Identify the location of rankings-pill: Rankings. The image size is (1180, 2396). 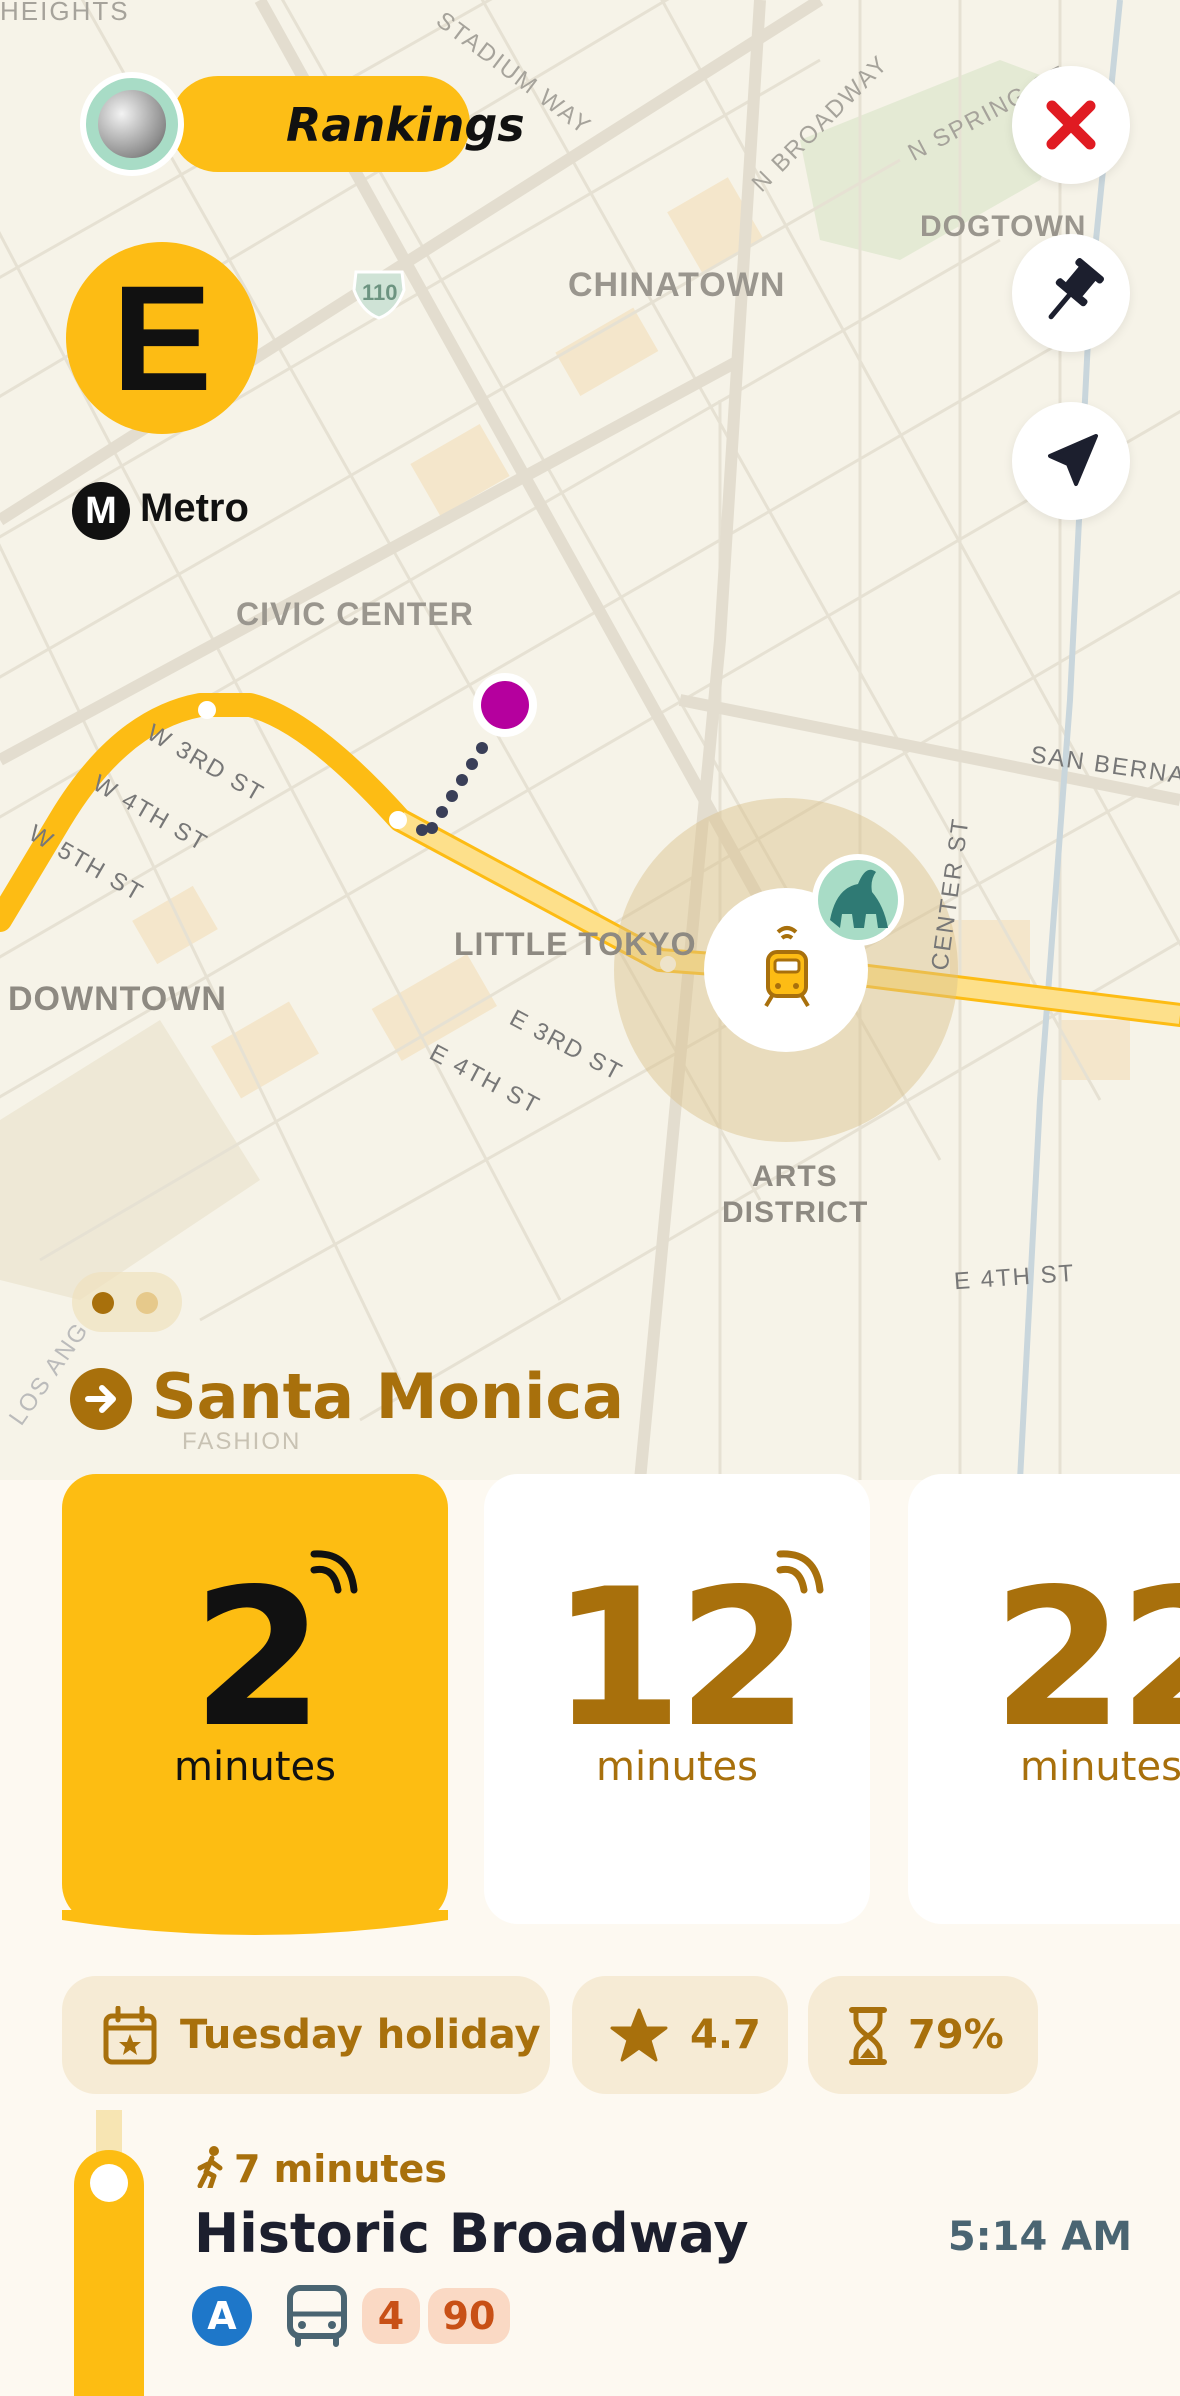
(347, 124).